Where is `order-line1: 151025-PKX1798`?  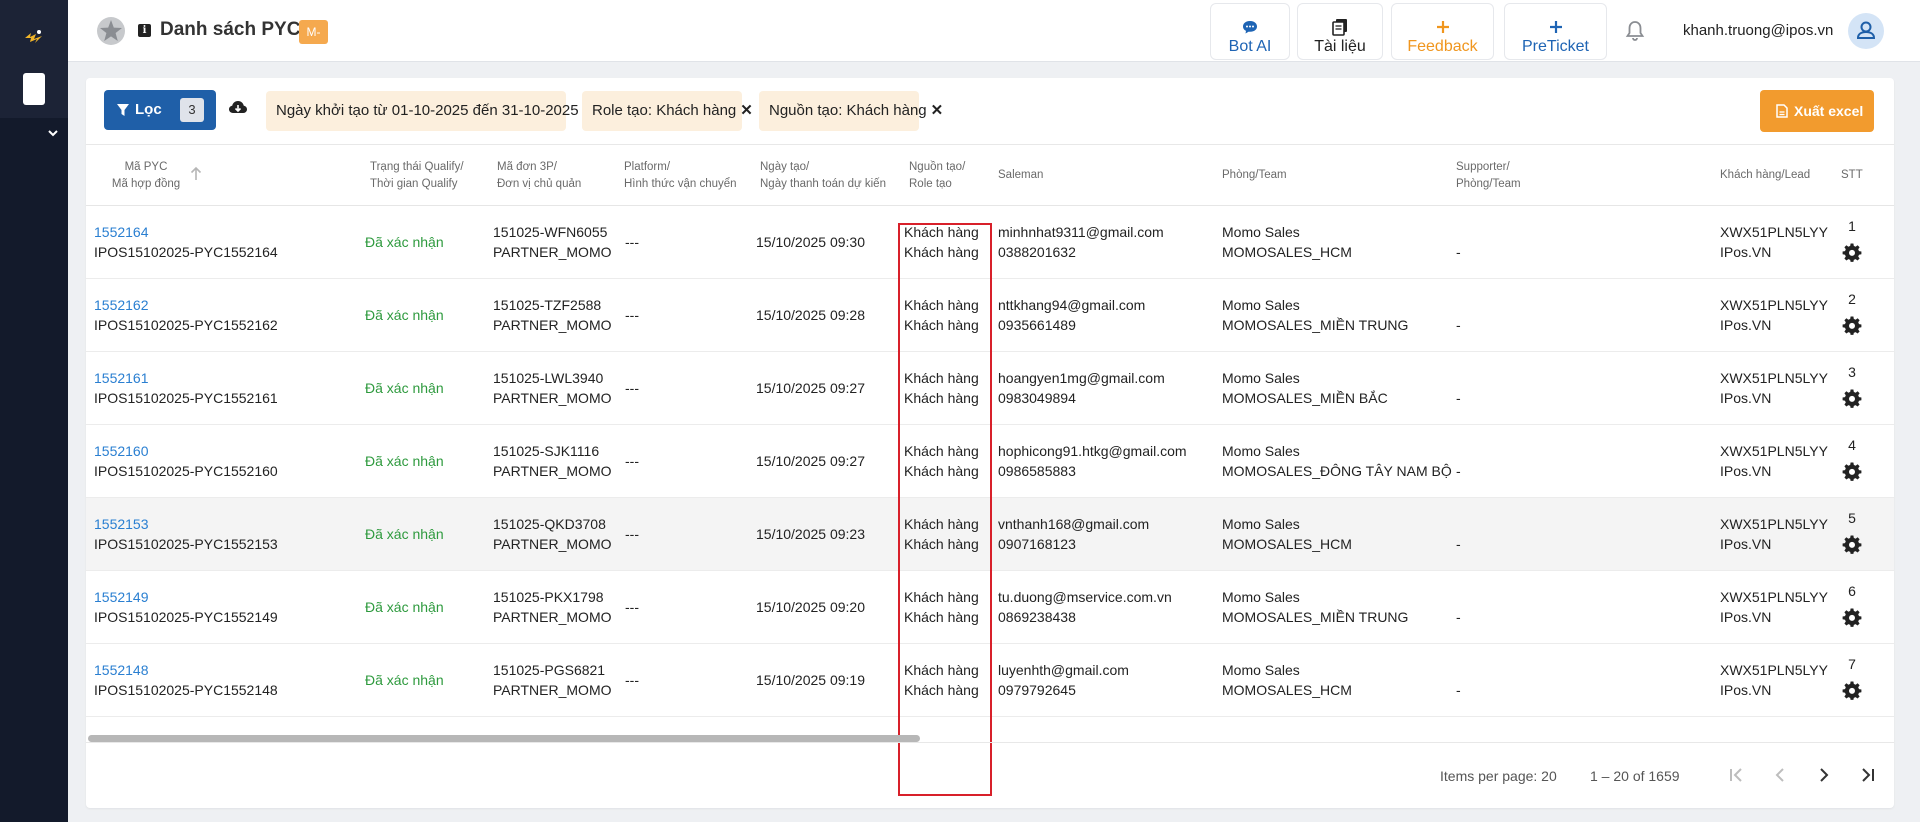
order-line1: 151025-PKX1798 is located at coordinates (548, 597).